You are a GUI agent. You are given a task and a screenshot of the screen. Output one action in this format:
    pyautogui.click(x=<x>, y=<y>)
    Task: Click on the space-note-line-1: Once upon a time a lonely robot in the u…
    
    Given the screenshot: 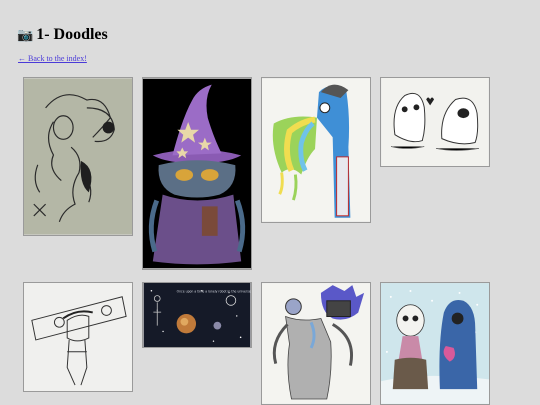 What is the action you would take?
    pyautogui.click(x=214, y=292)
    